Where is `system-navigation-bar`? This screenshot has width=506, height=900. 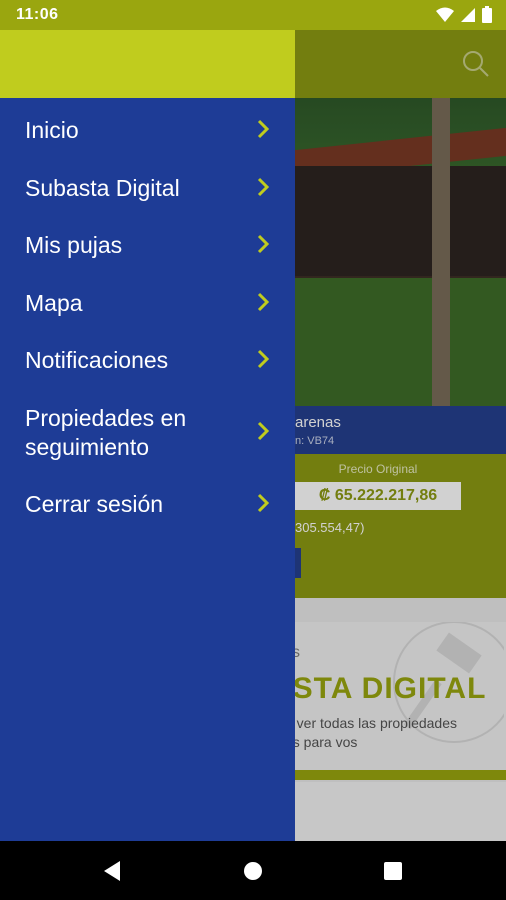 system-navigation-bar is located at coordinates (253, 870).